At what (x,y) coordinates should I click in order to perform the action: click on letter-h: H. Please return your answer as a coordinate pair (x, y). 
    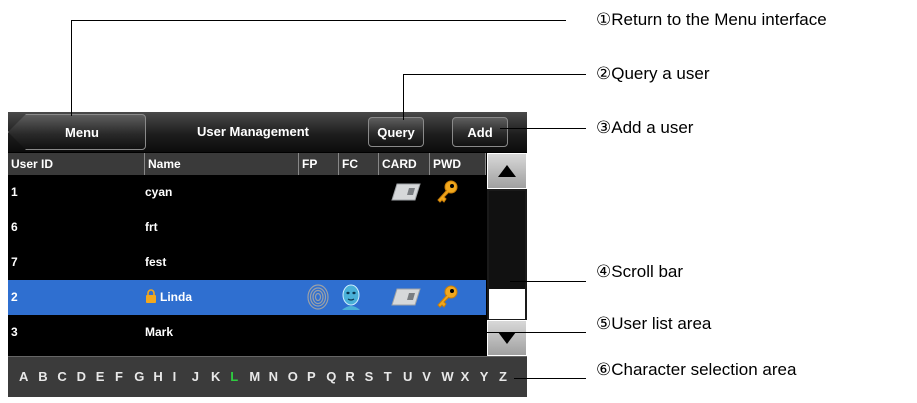
    Looking at the image, I should click on (157, 376).